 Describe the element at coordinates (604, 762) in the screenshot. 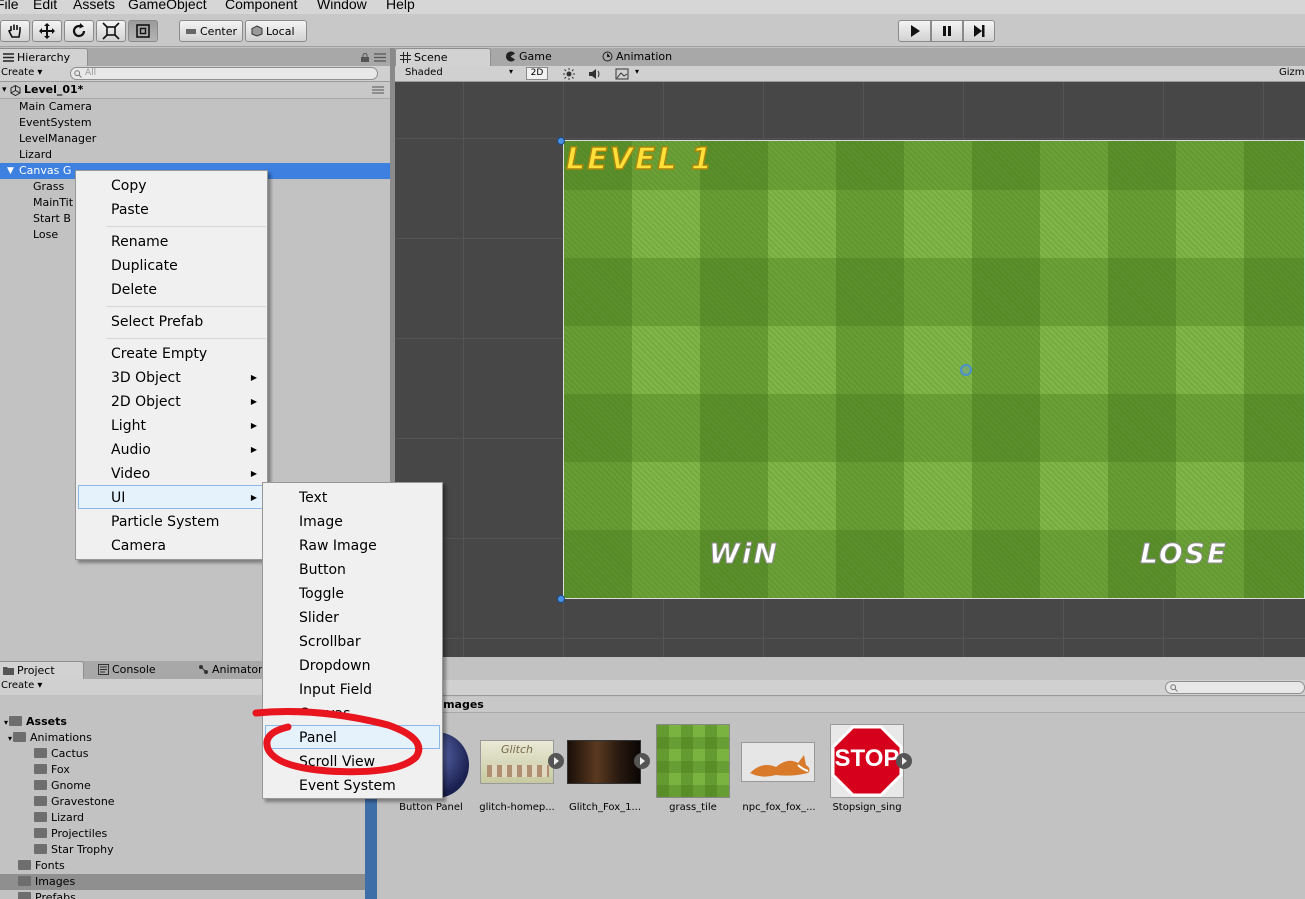

I see `asset-thumb-glitch-fox` at that location.